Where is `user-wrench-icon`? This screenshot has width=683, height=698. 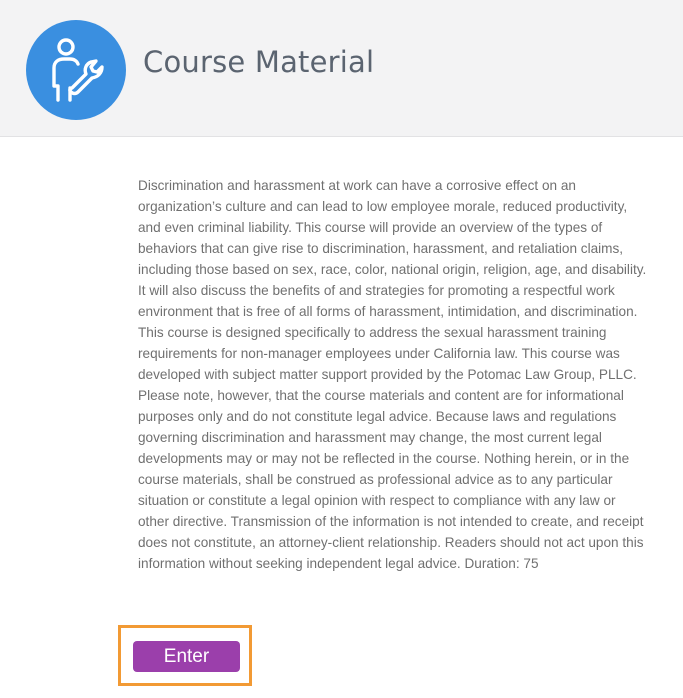
user-wrench-icon is located at coordinates (78, 70).